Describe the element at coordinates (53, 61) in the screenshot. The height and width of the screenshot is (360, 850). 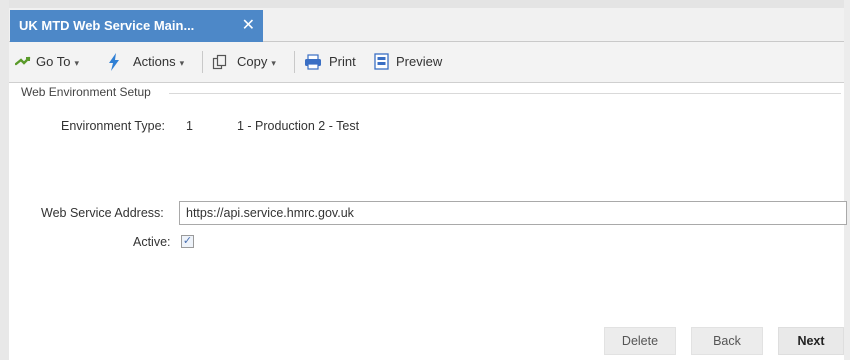
I see `goto-label: Go To` at that location.